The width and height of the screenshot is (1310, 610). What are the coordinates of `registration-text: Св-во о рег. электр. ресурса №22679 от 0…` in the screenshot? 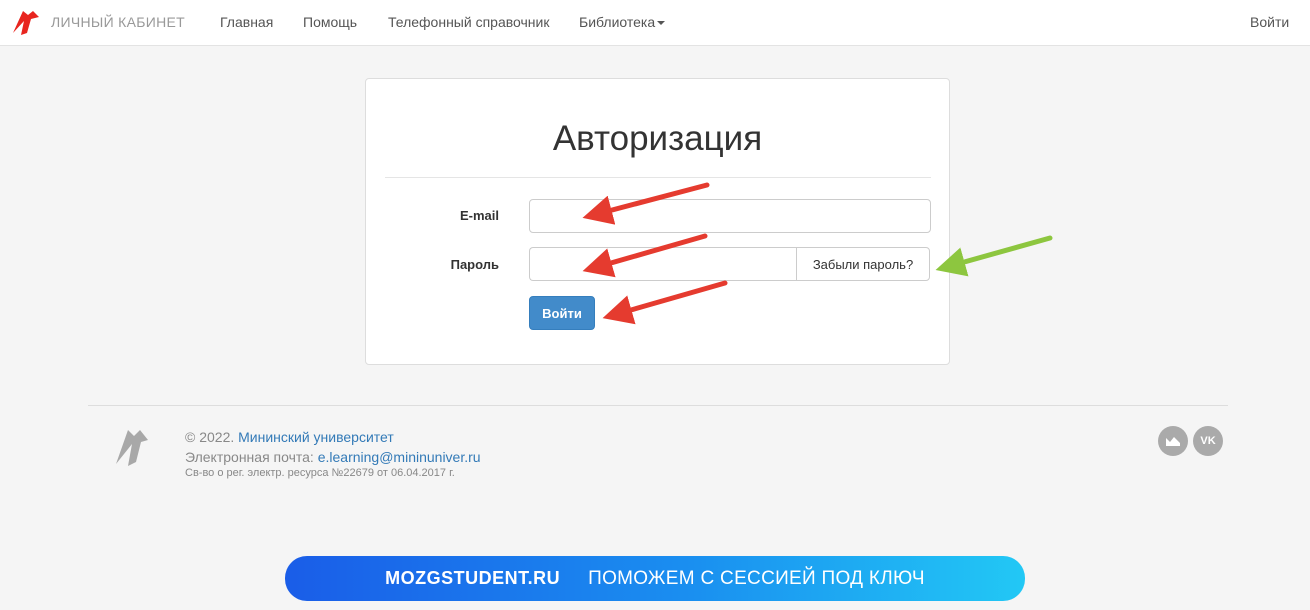 It's located at (320, 473).